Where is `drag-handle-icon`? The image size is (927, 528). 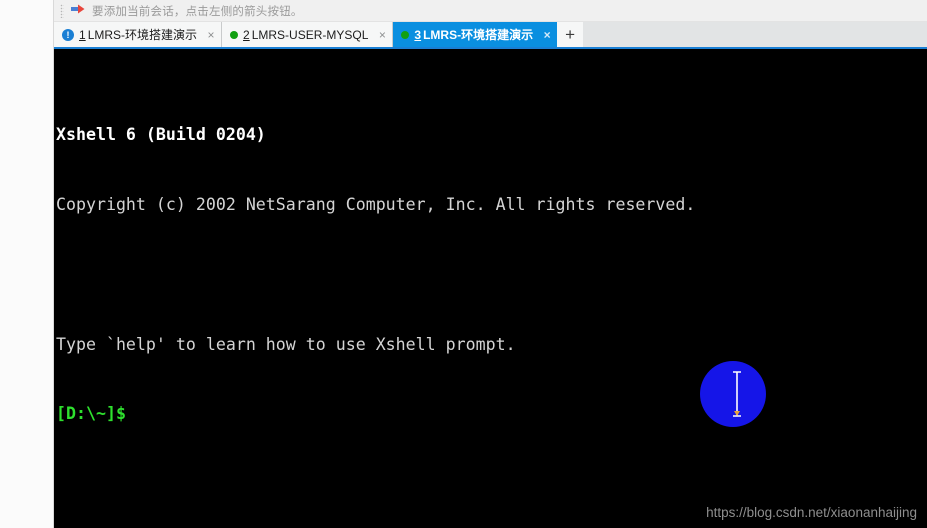
drag-handle-icon is located at coordinates (62, 10).